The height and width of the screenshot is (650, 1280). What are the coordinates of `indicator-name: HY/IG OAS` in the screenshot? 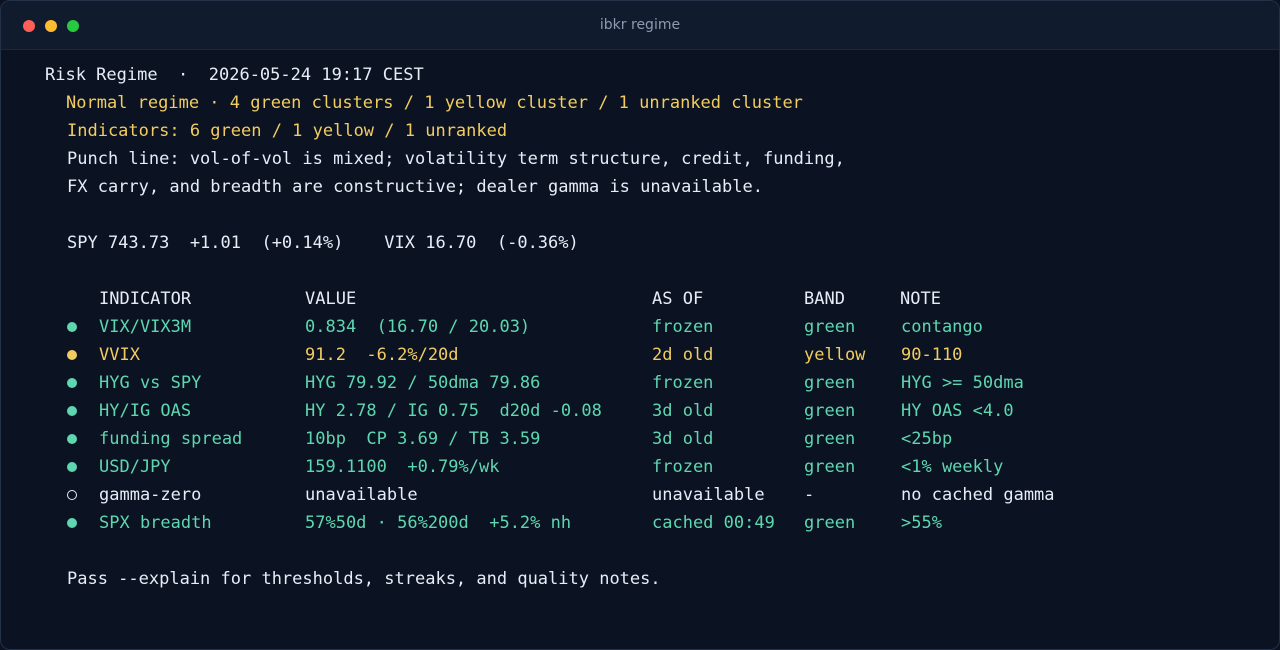 It's located at (145, 411).